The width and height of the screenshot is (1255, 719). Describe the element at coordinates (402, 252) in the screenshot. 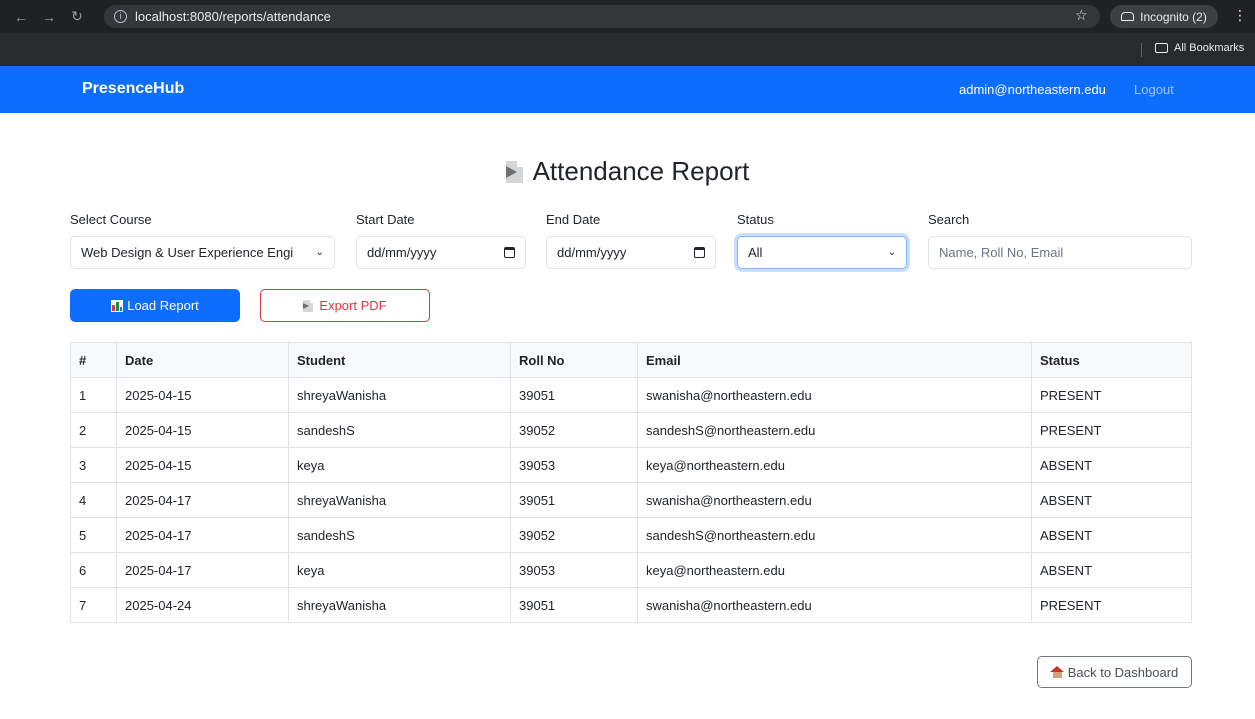

I see `start-date-value: dd/mm/yyyy` at that location.